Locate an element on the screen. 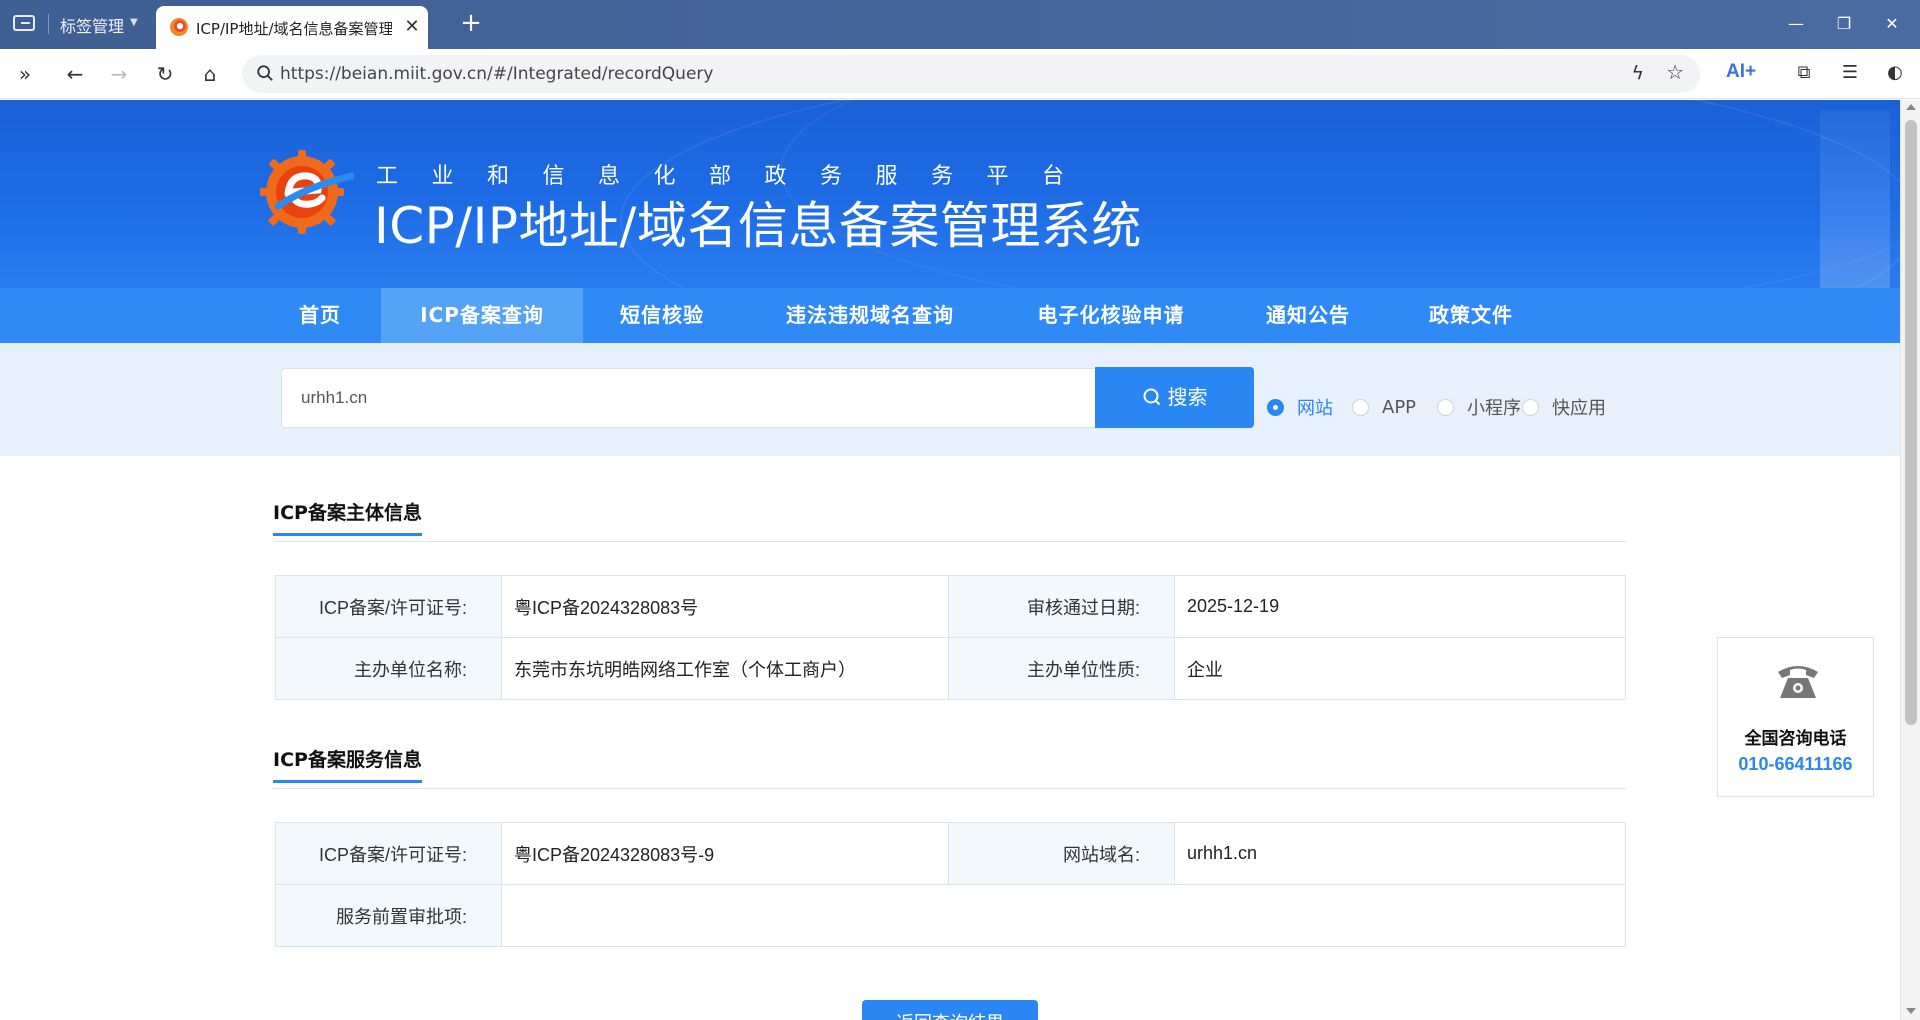  radio-app: APP is located at coordinates (1384, 407).